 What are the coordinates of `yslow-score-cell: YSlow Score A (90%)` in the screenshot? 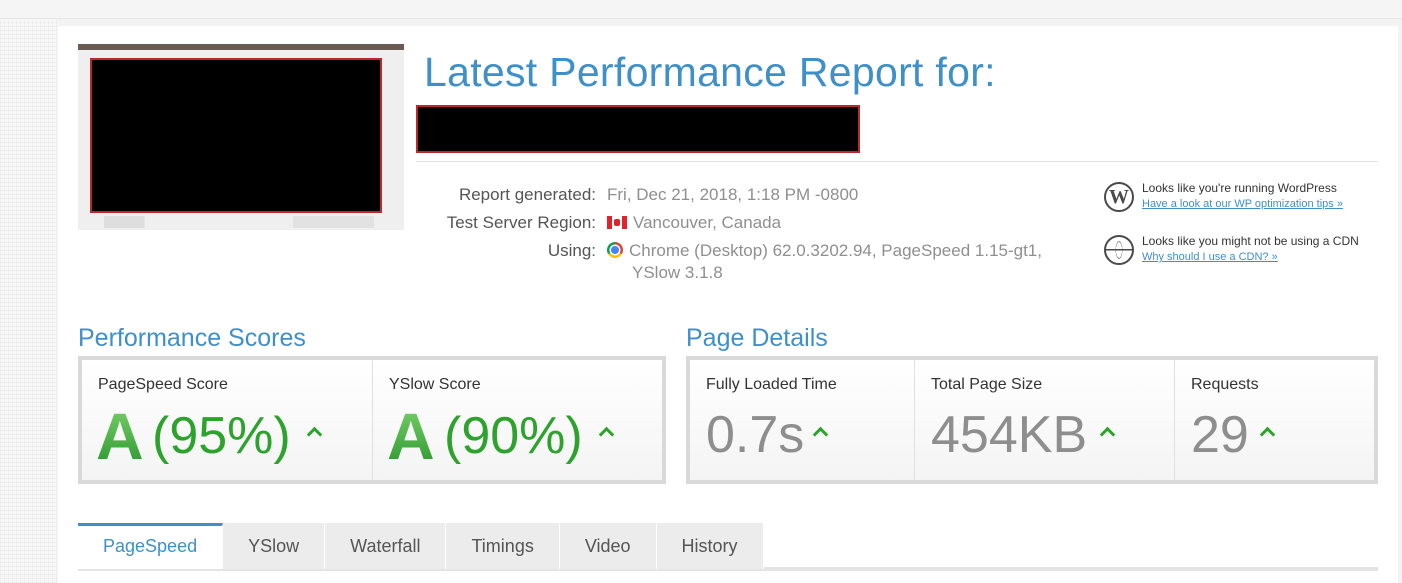 It's located at (517, 420).